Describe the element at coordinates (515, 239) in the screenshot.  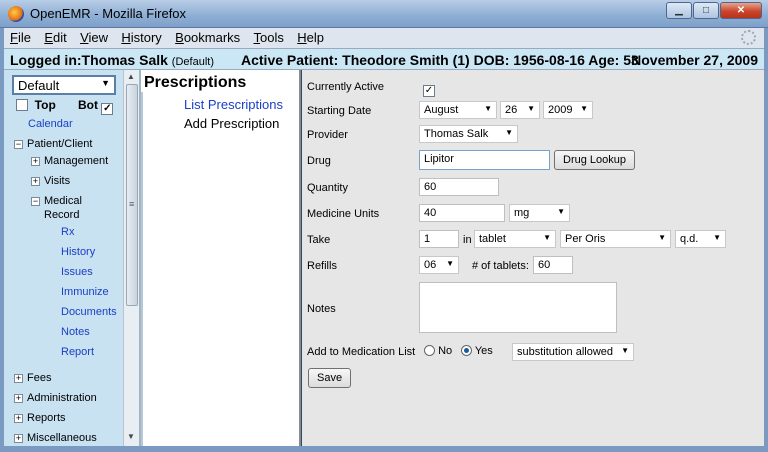
I see `take-form-select: tablet ▼` at that location.